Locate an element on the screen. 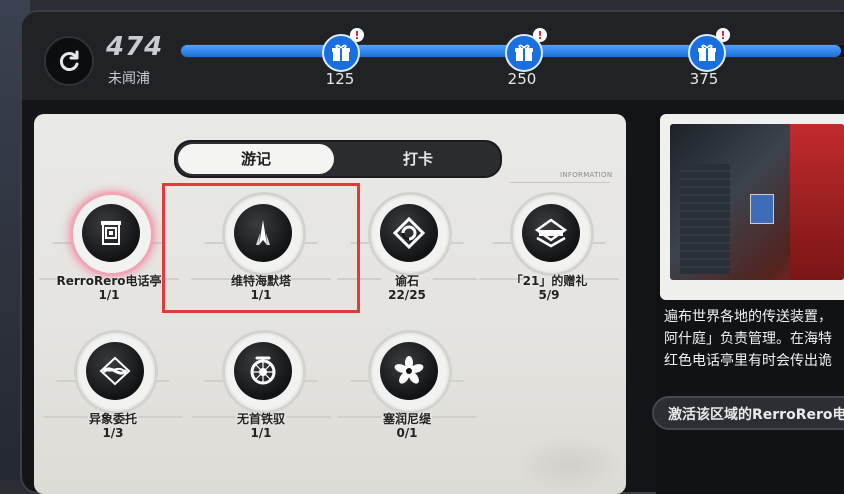 The image size is (844, 494). phone-booth-icon is located at coordinates (111, 233).